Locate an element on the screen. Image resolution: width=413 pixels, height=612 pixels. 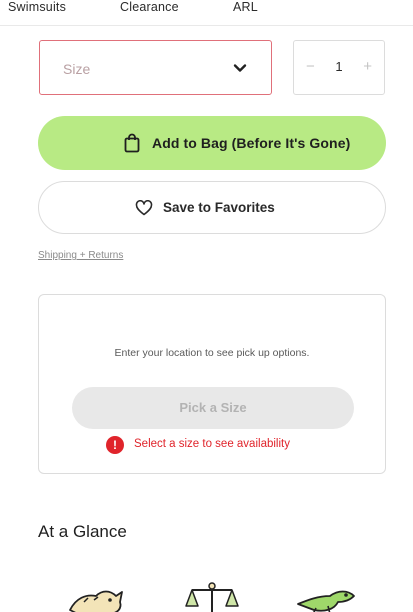
add-to-bag-button: Add to Bag (Before It's Gone) is located at coordinates (212, 143).